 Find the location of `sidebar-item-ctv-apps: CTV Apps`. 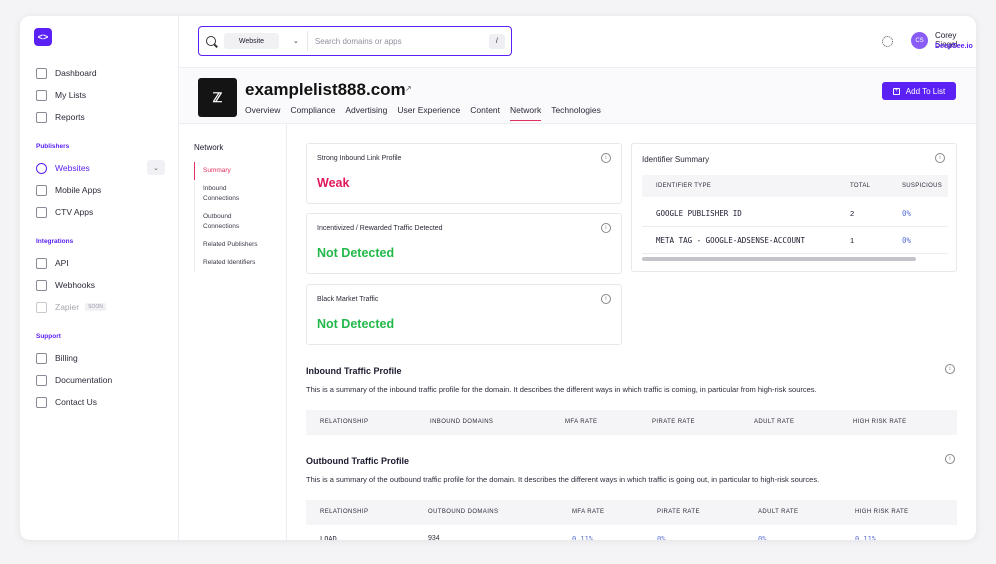

sidebar-item-ctv-apps: CTV Apps is located at coordinates (64, 212).